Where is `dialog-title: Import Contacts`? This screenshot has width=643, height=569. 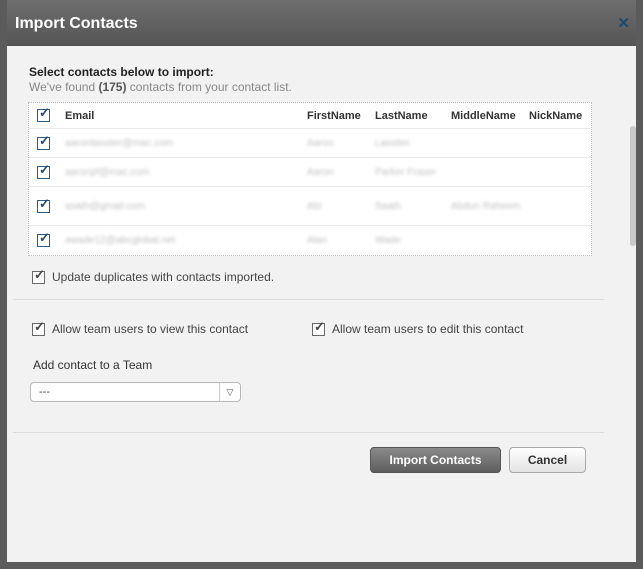 dialog-title: Import Contacts is located at coordinates (76, 23).